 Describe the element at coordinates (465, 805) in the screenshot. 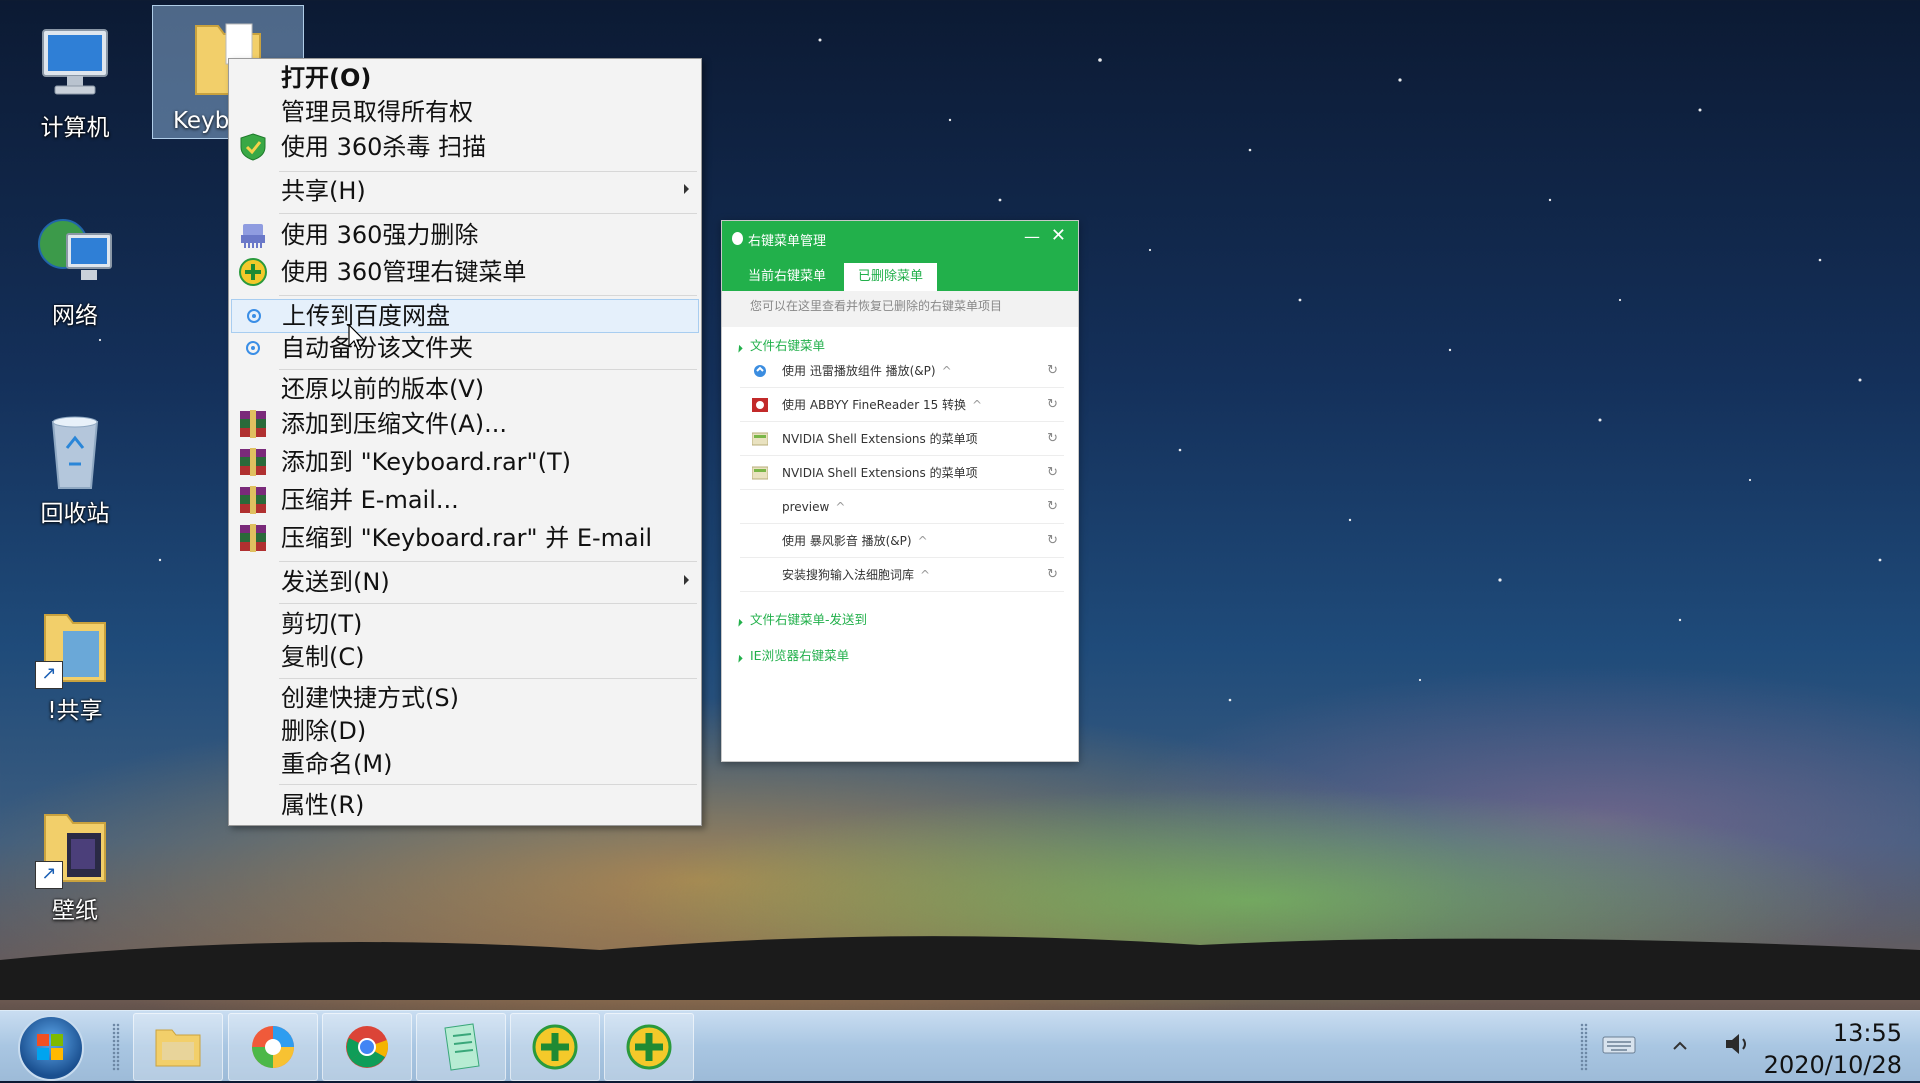

I see `menu-item-properties: 属性(R)` at that location.